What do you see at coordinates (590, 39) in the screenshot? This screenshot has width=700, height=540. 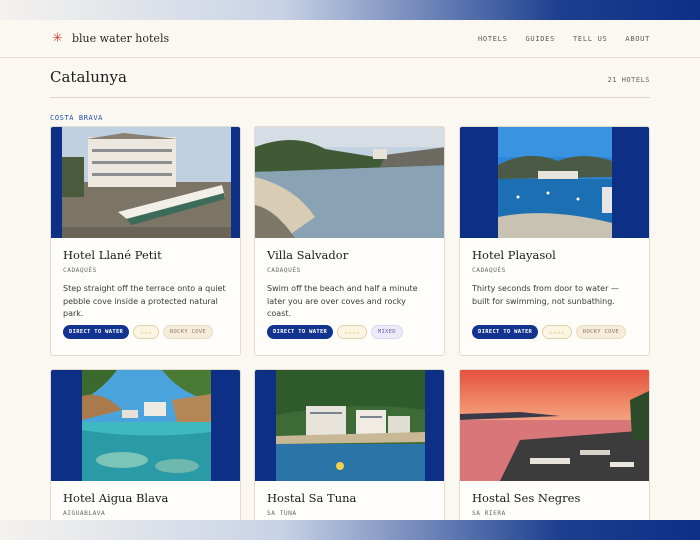 I see `nav-item-tell-us: TELL US` at bounding box center [590, 39].